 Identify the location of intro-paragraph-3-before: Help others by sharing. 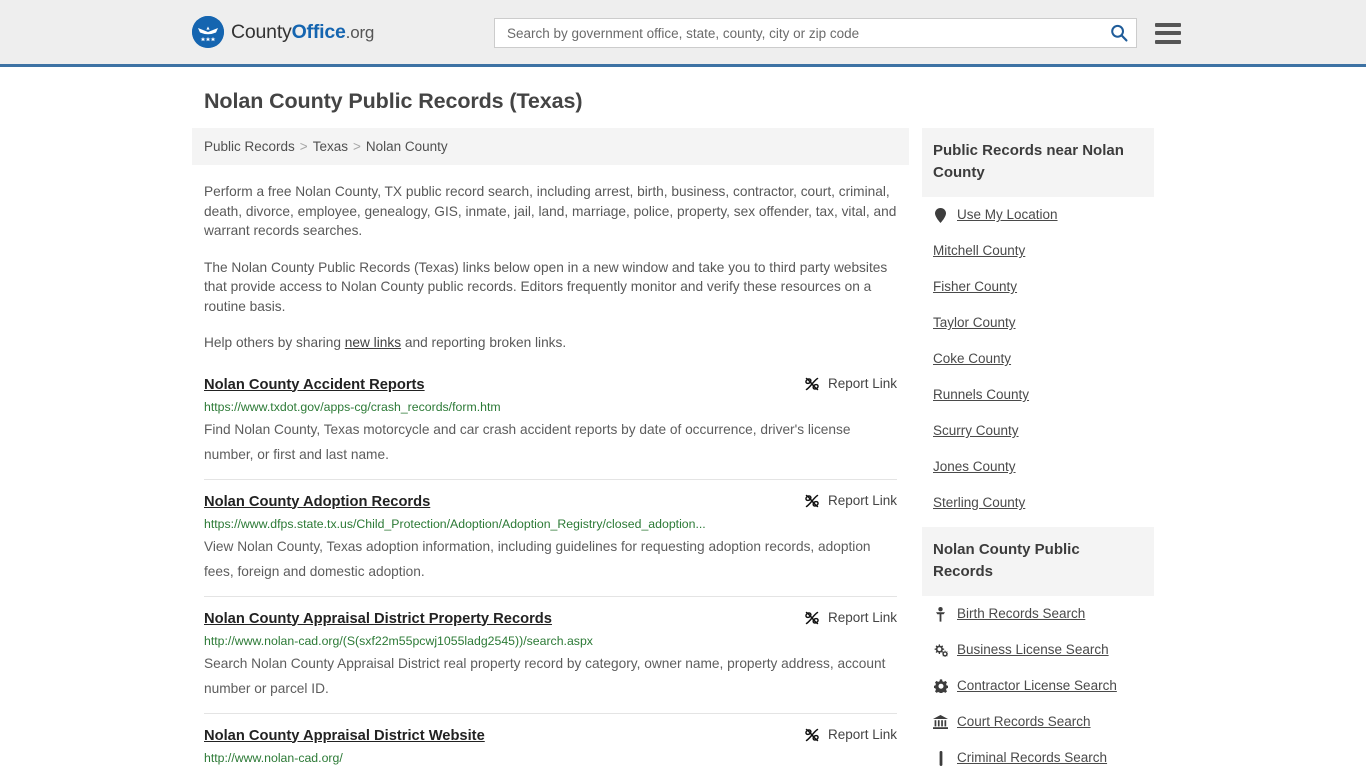
(274, 342).